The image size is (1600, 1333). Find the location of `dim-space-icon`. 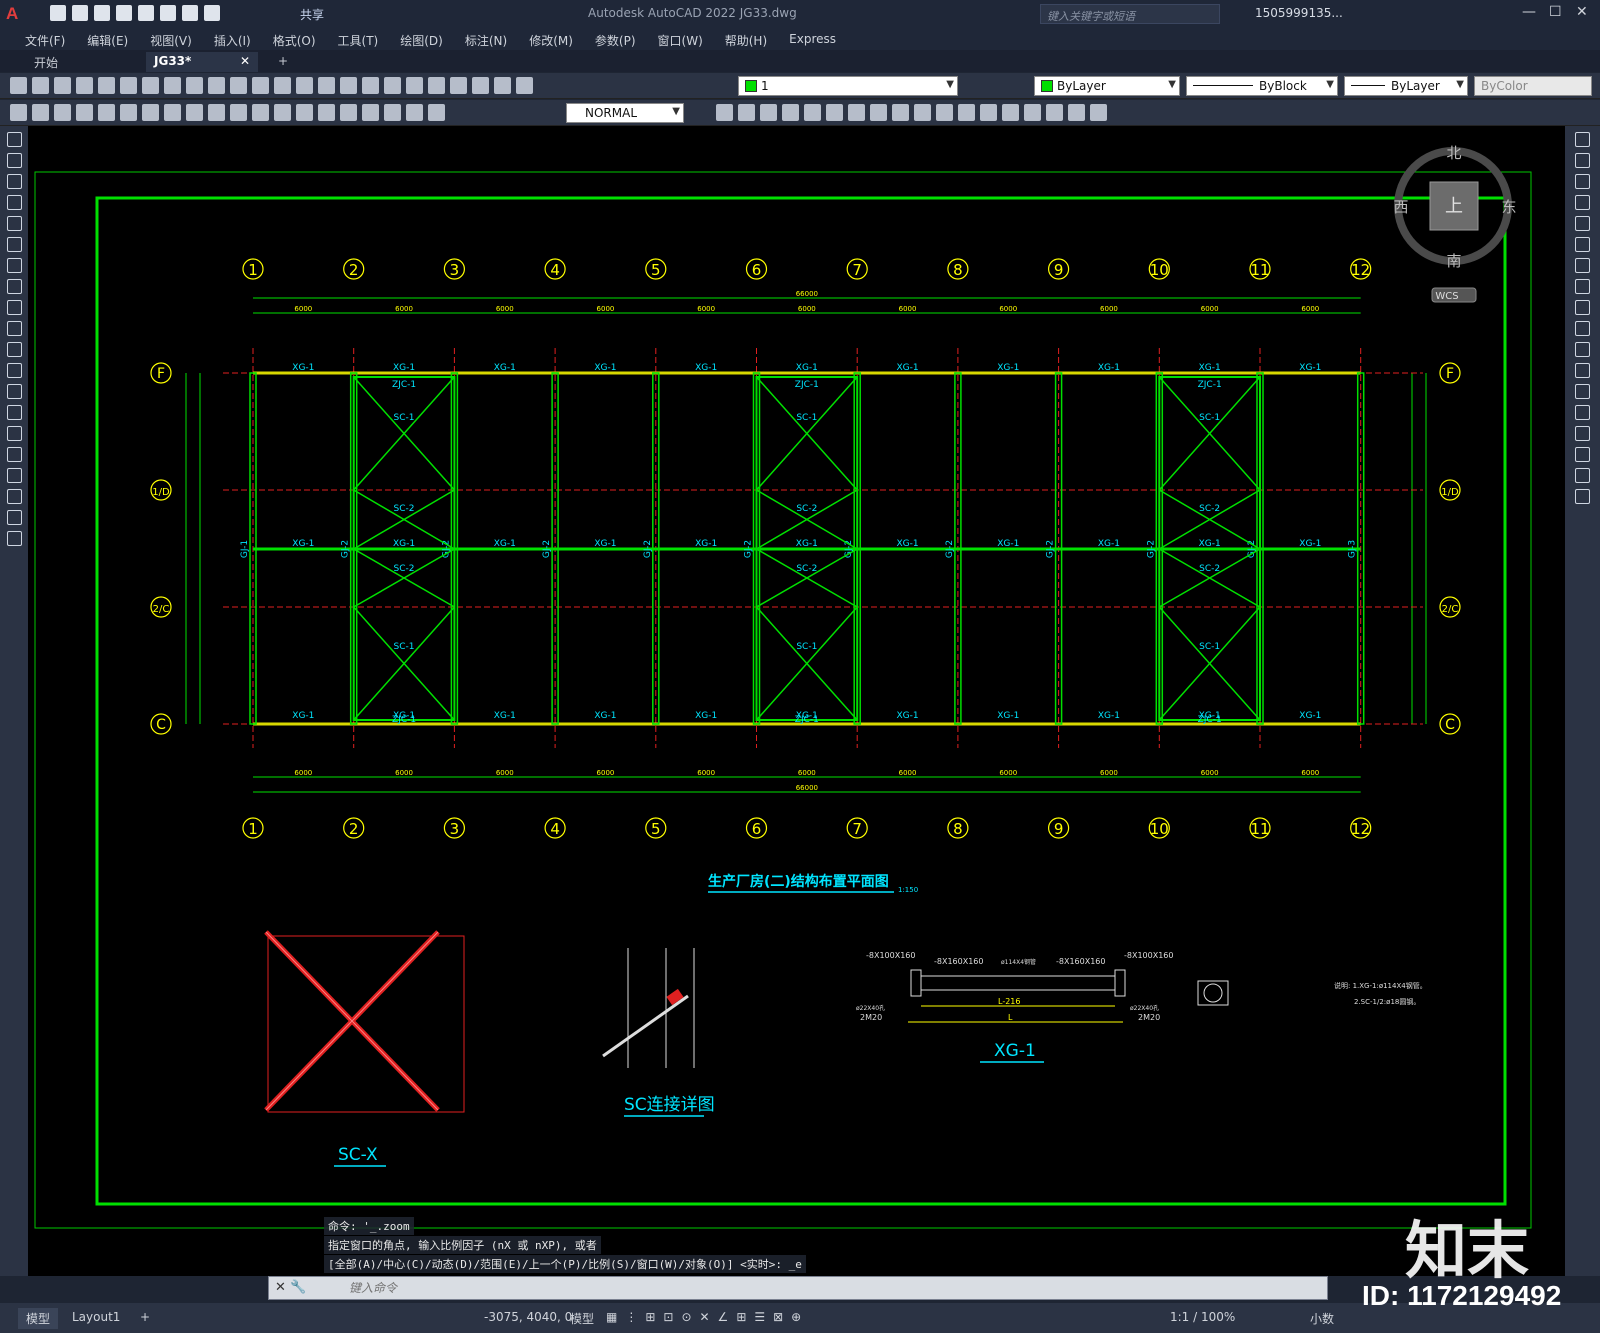

dim-space-icon is located at coordinates (260, 112).